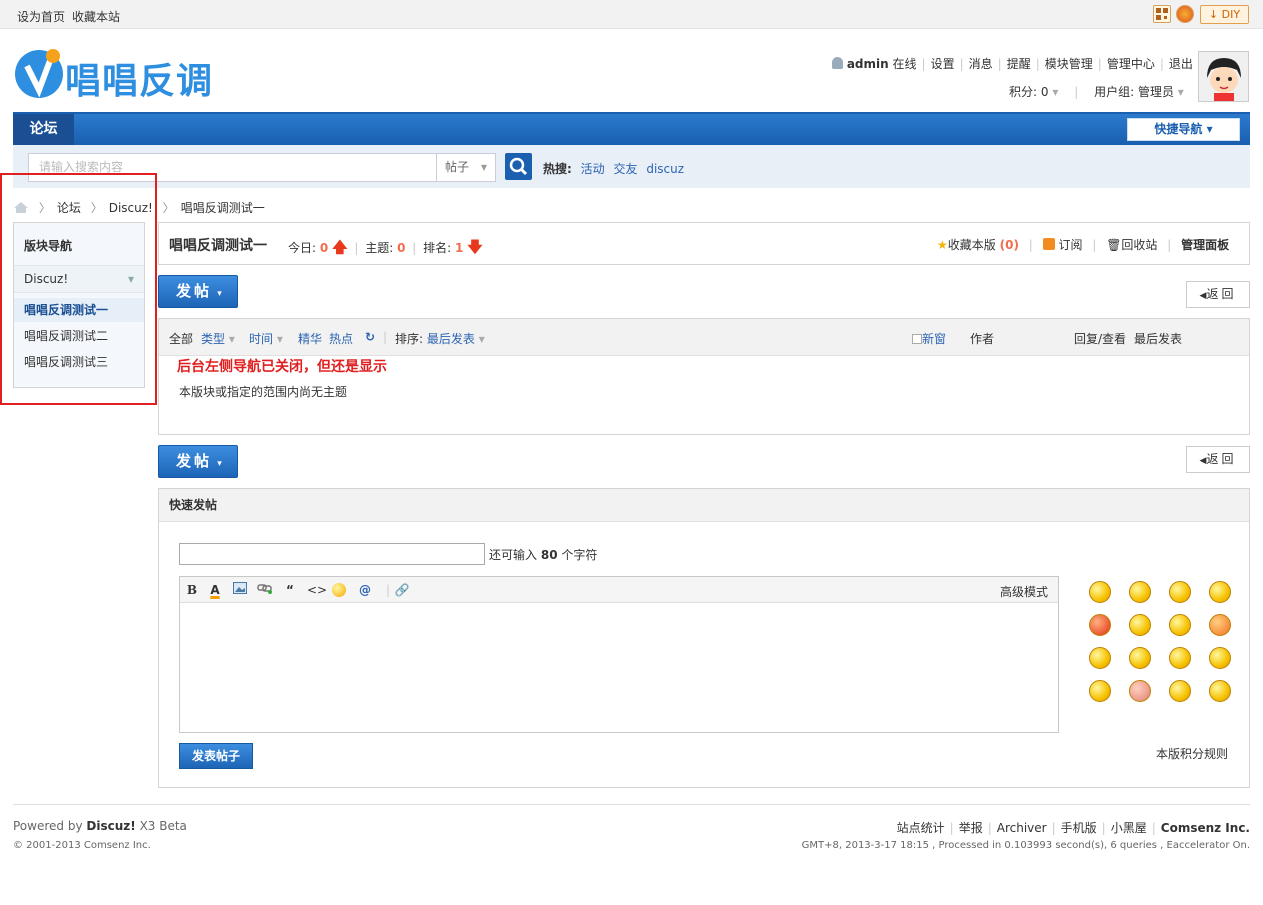  Describe the element at coordinates (929, 338) in the screenshot. I see `new-window-toggle: 新窗` at that location.